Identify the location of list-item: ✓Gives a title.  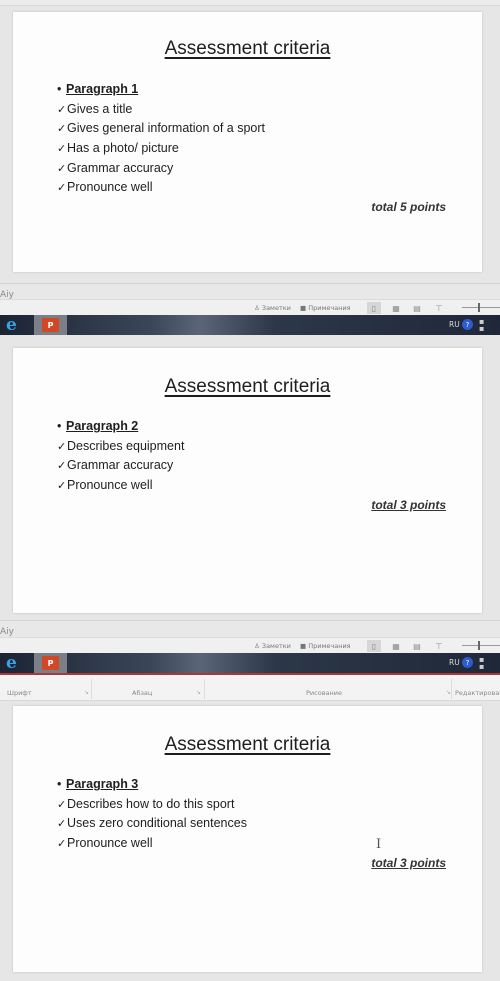
(161, 110).